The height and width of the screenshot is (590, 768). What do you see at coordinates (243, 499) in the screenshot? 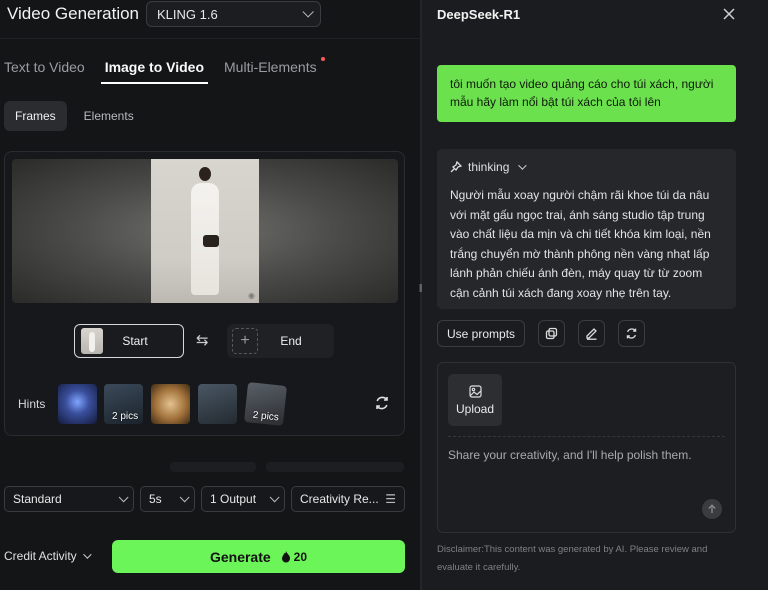
I see `outputs-select: 1 Output` at bounding box center [243, 499].